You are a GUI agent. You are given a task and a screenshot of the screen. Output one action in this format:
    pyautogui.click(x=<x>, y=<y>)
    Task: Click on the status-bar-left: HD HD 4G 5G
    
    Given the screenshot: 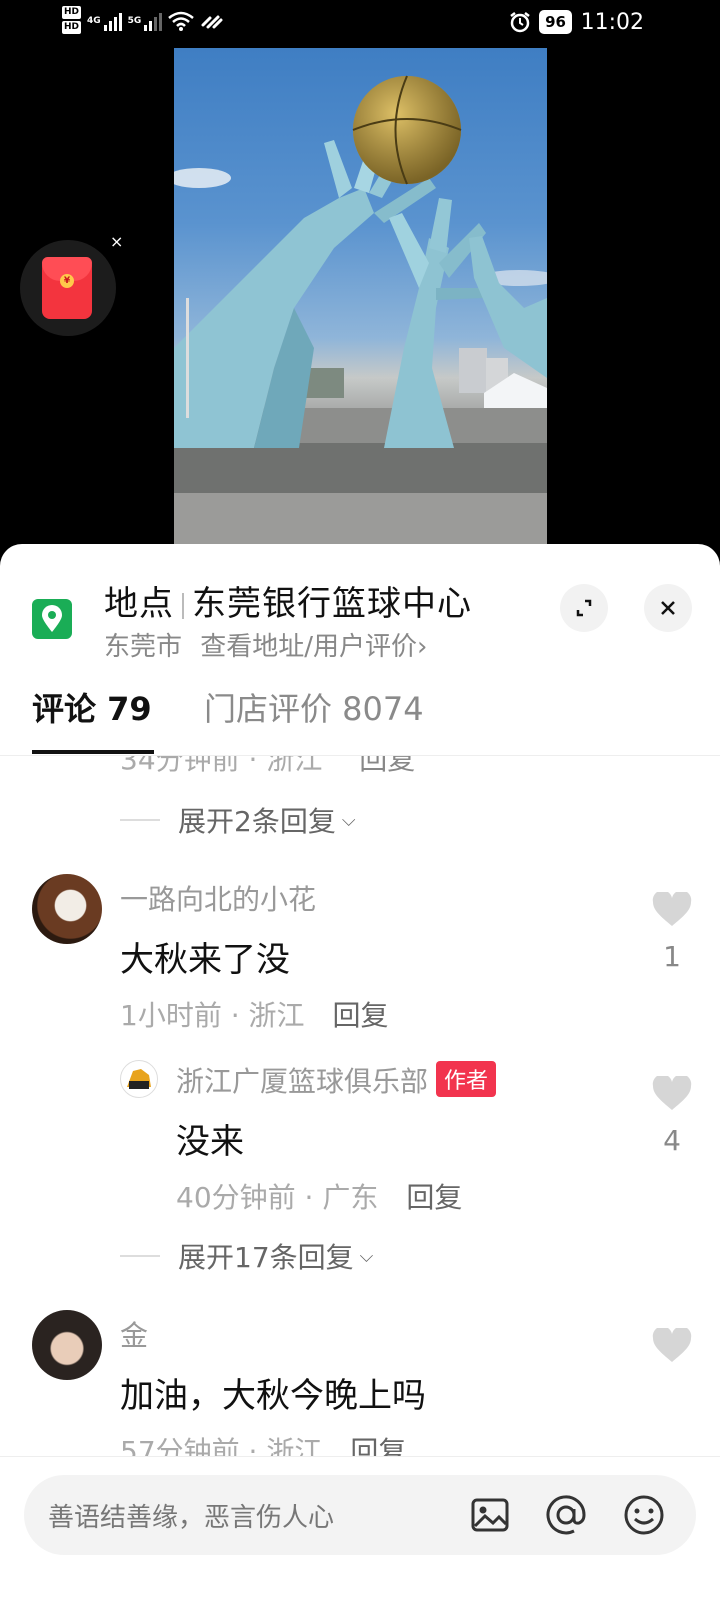 What is the action you would take?
    pyautogui.click(x=143, y=21)
    